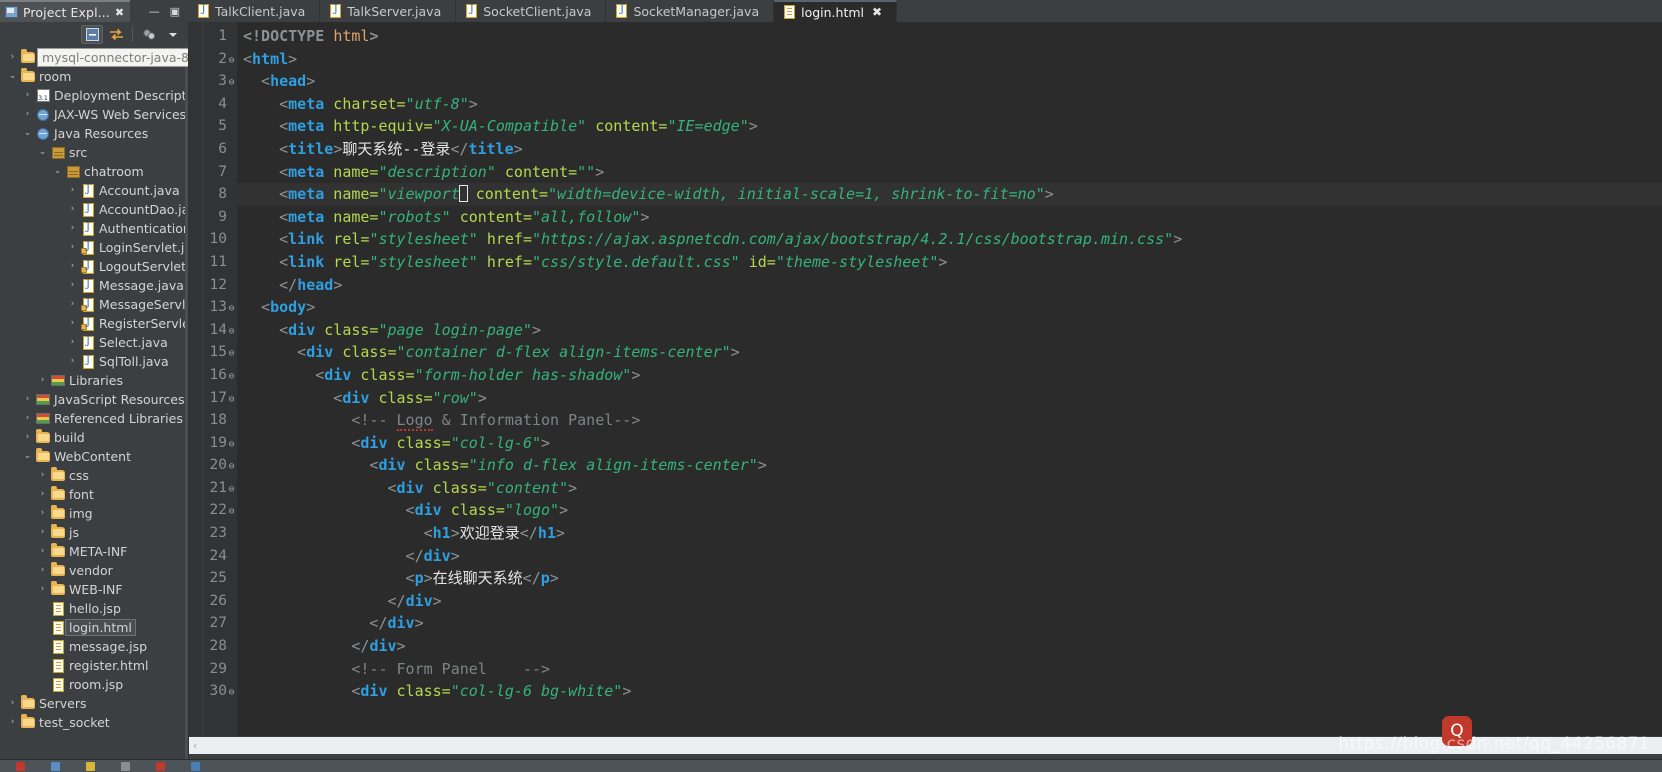 This screenshot has width=1662, height=772. Describe the element at coordinates (949, 81) in the screenshot. I see `code-line: <head>` at that location.